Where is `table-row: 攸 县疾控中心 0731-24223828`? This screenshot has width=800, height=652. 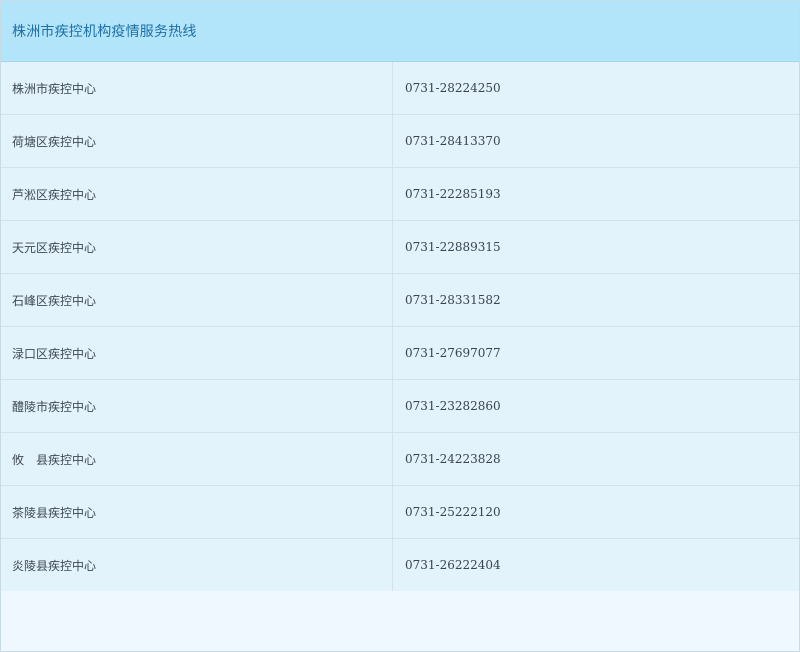 table-row: 攸 县疾控中心 0731-24223828 is located at coordinates (400, 459).